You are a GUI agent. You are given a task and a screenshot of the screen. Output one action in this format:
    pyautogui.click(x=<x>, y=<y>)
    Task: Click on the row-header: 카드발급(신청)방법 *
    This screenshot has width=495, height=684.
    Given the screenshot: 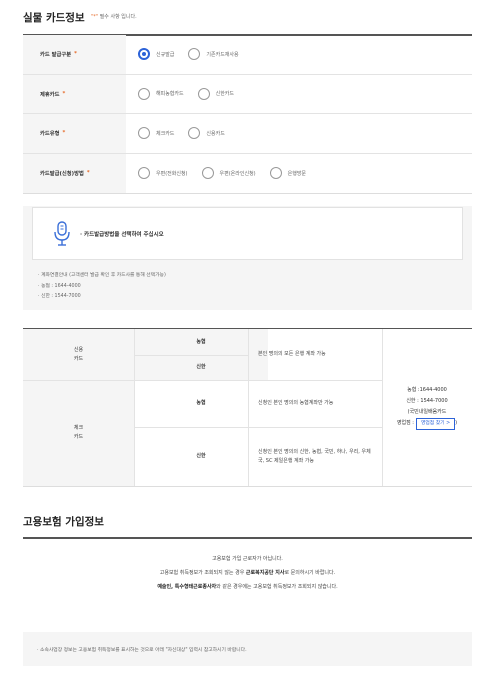 What is the action you would take?
    pyautogui.click(x=74, y=173)
    